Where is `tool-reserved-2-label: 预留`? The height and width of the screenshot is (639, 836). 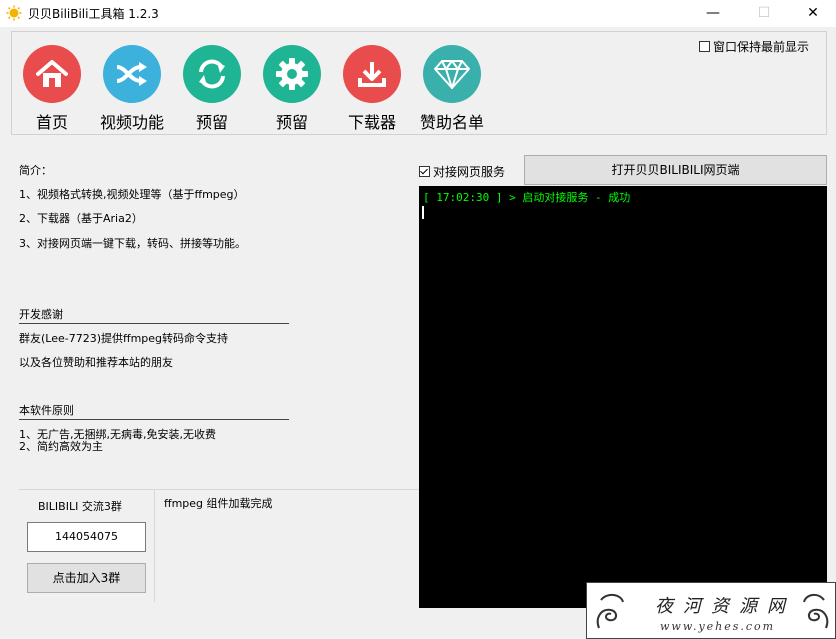 tool-reserved-2-label: 预留 is located at coordinates (291, 122).